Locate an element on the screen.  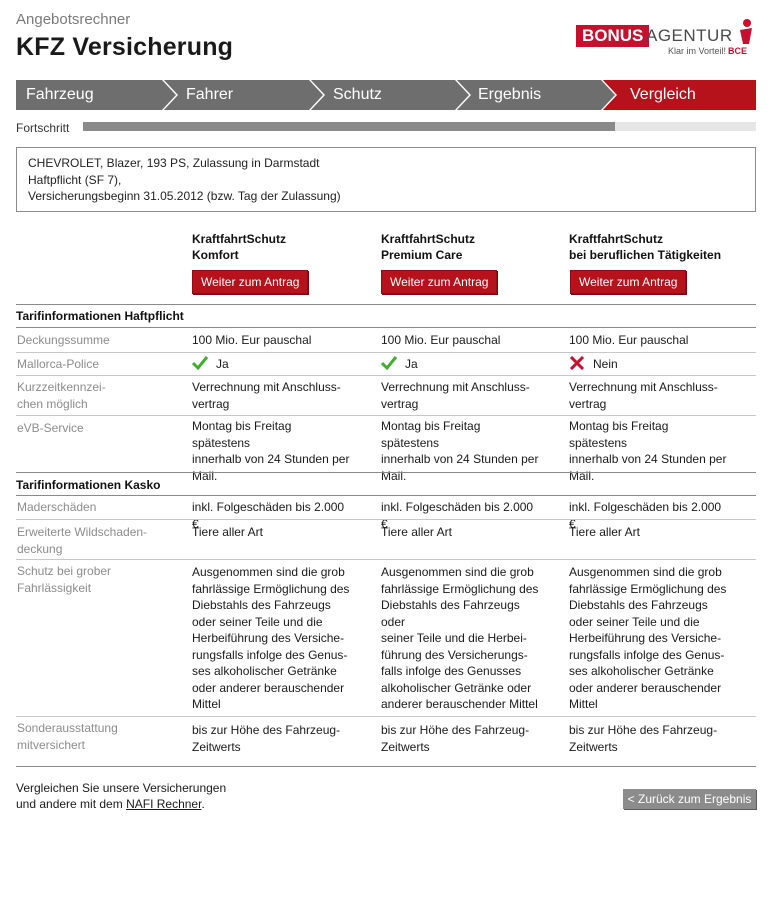
back-to-result-button: < Zurück zum Ergebnis is located at coordinates (689, 799).